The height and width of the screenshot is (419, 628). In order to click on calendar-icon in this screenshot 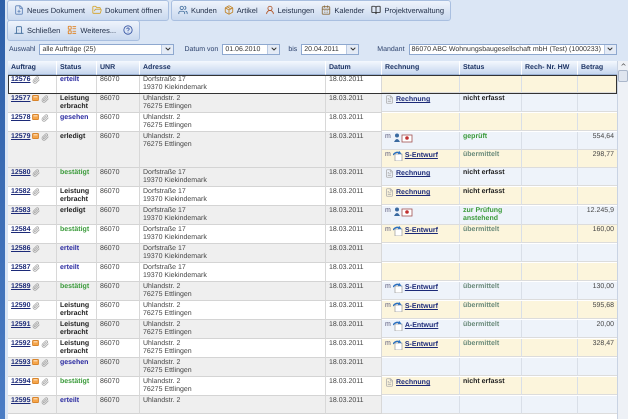, I will do `click(326, 10)`.